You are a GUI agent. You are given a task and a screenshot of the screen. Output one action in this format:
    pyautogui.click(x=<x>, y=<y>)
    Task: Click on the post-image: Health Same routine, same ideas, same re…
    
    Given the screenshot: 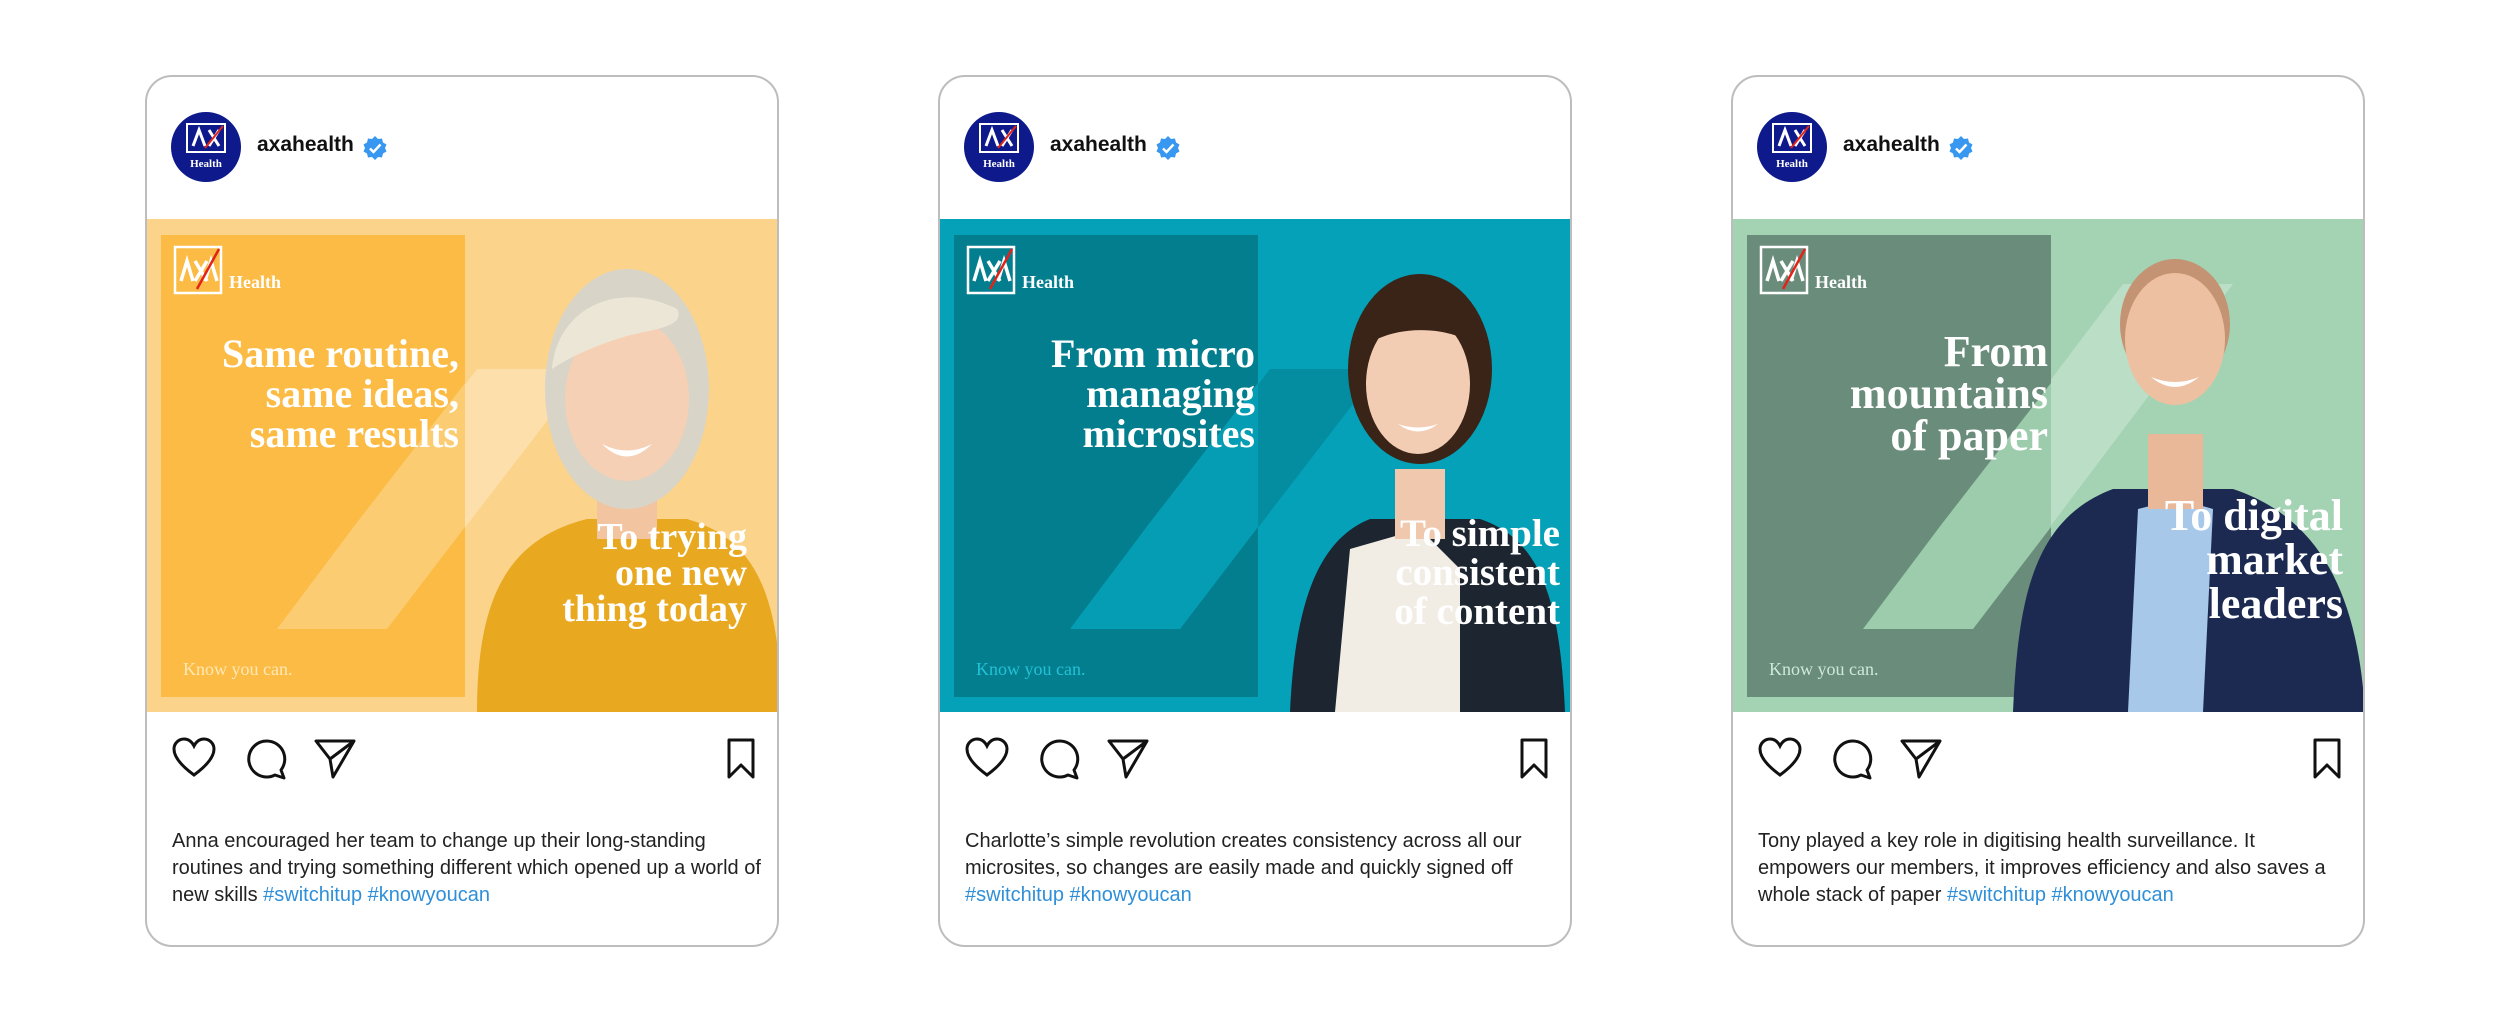 What is the action you would take?
    pyautogui.click(x=462, y=465)
    